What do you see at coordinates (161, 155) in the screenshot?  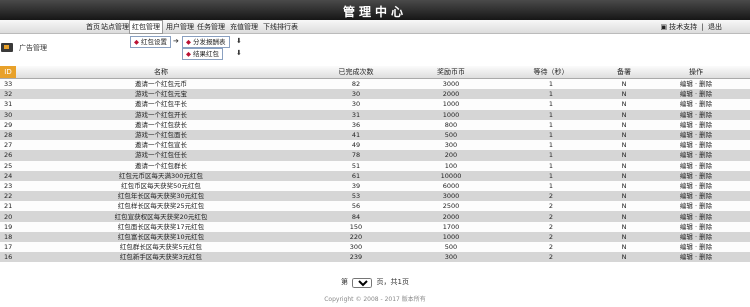 I see `cell-name: 游戏一个红包任长` at bounding box center [161, 155].